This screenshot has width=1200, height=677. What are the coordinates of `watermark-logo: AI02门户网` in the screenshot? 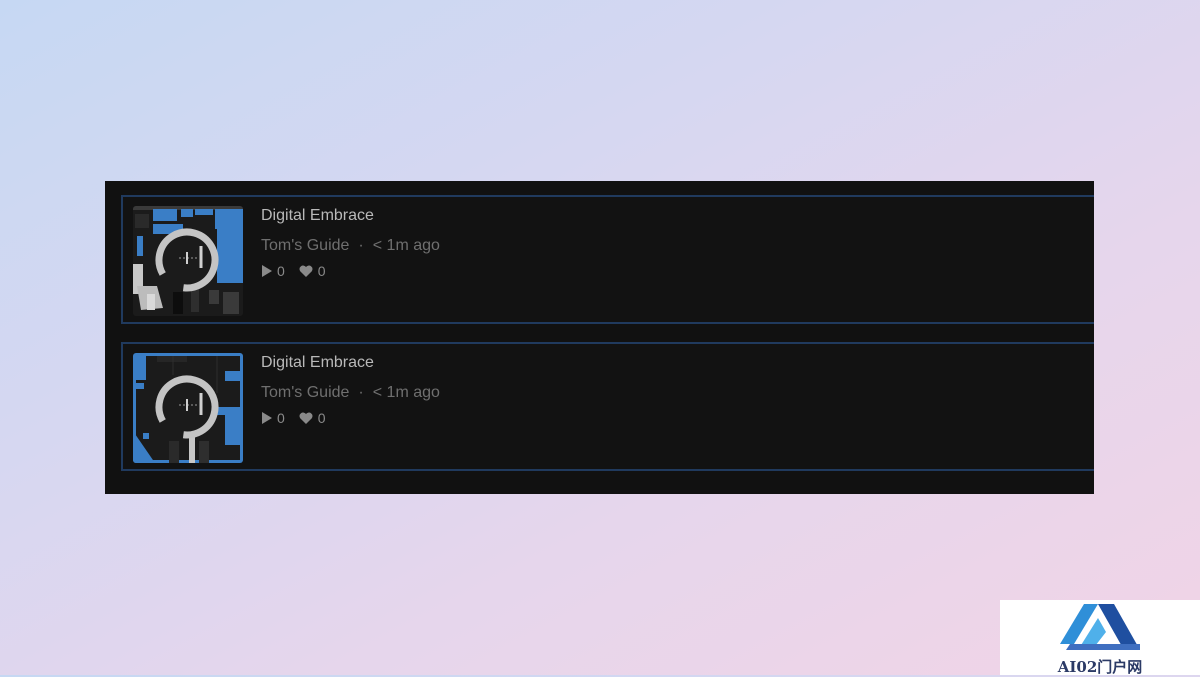 It's located at (1100, 638).